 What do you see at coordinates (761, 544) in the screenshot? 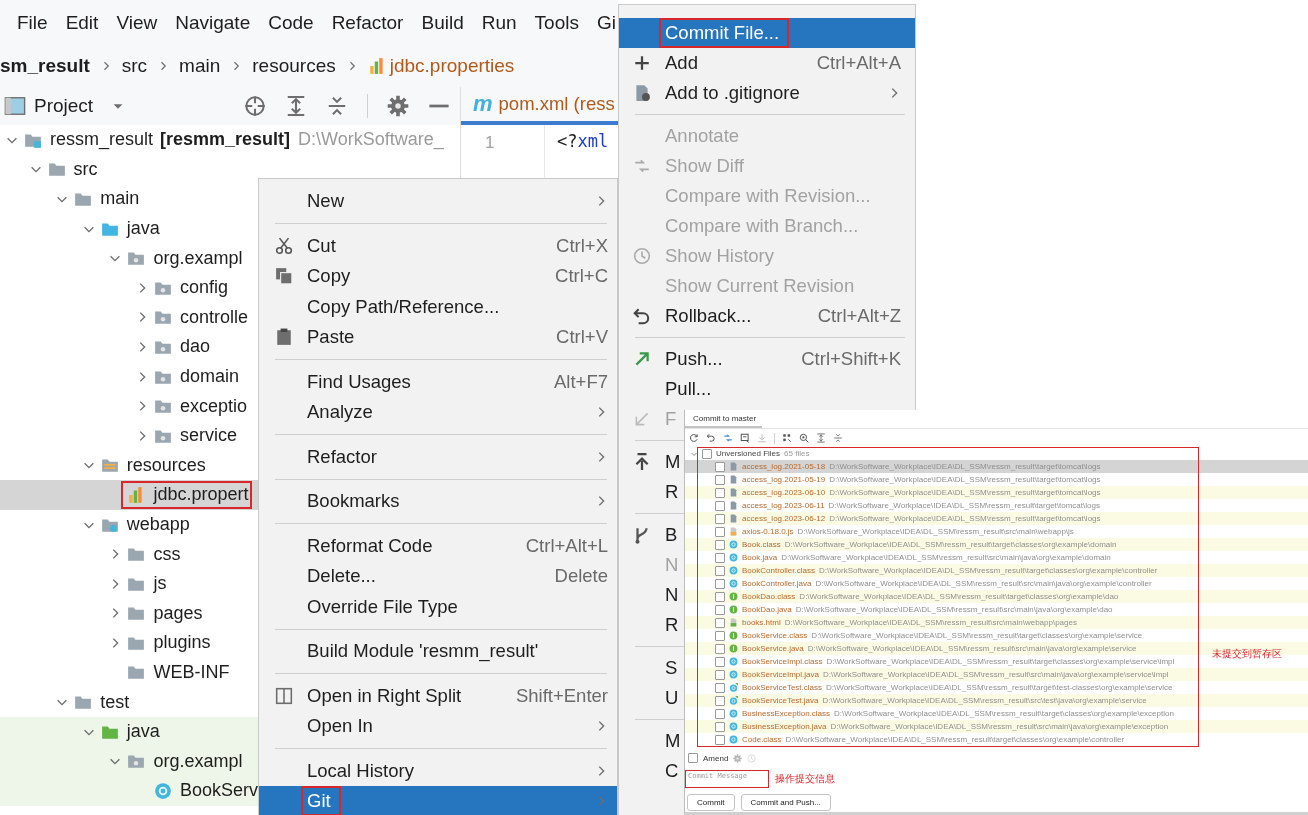
I see `file-name: Book.class` at bounding box center [761, 544].